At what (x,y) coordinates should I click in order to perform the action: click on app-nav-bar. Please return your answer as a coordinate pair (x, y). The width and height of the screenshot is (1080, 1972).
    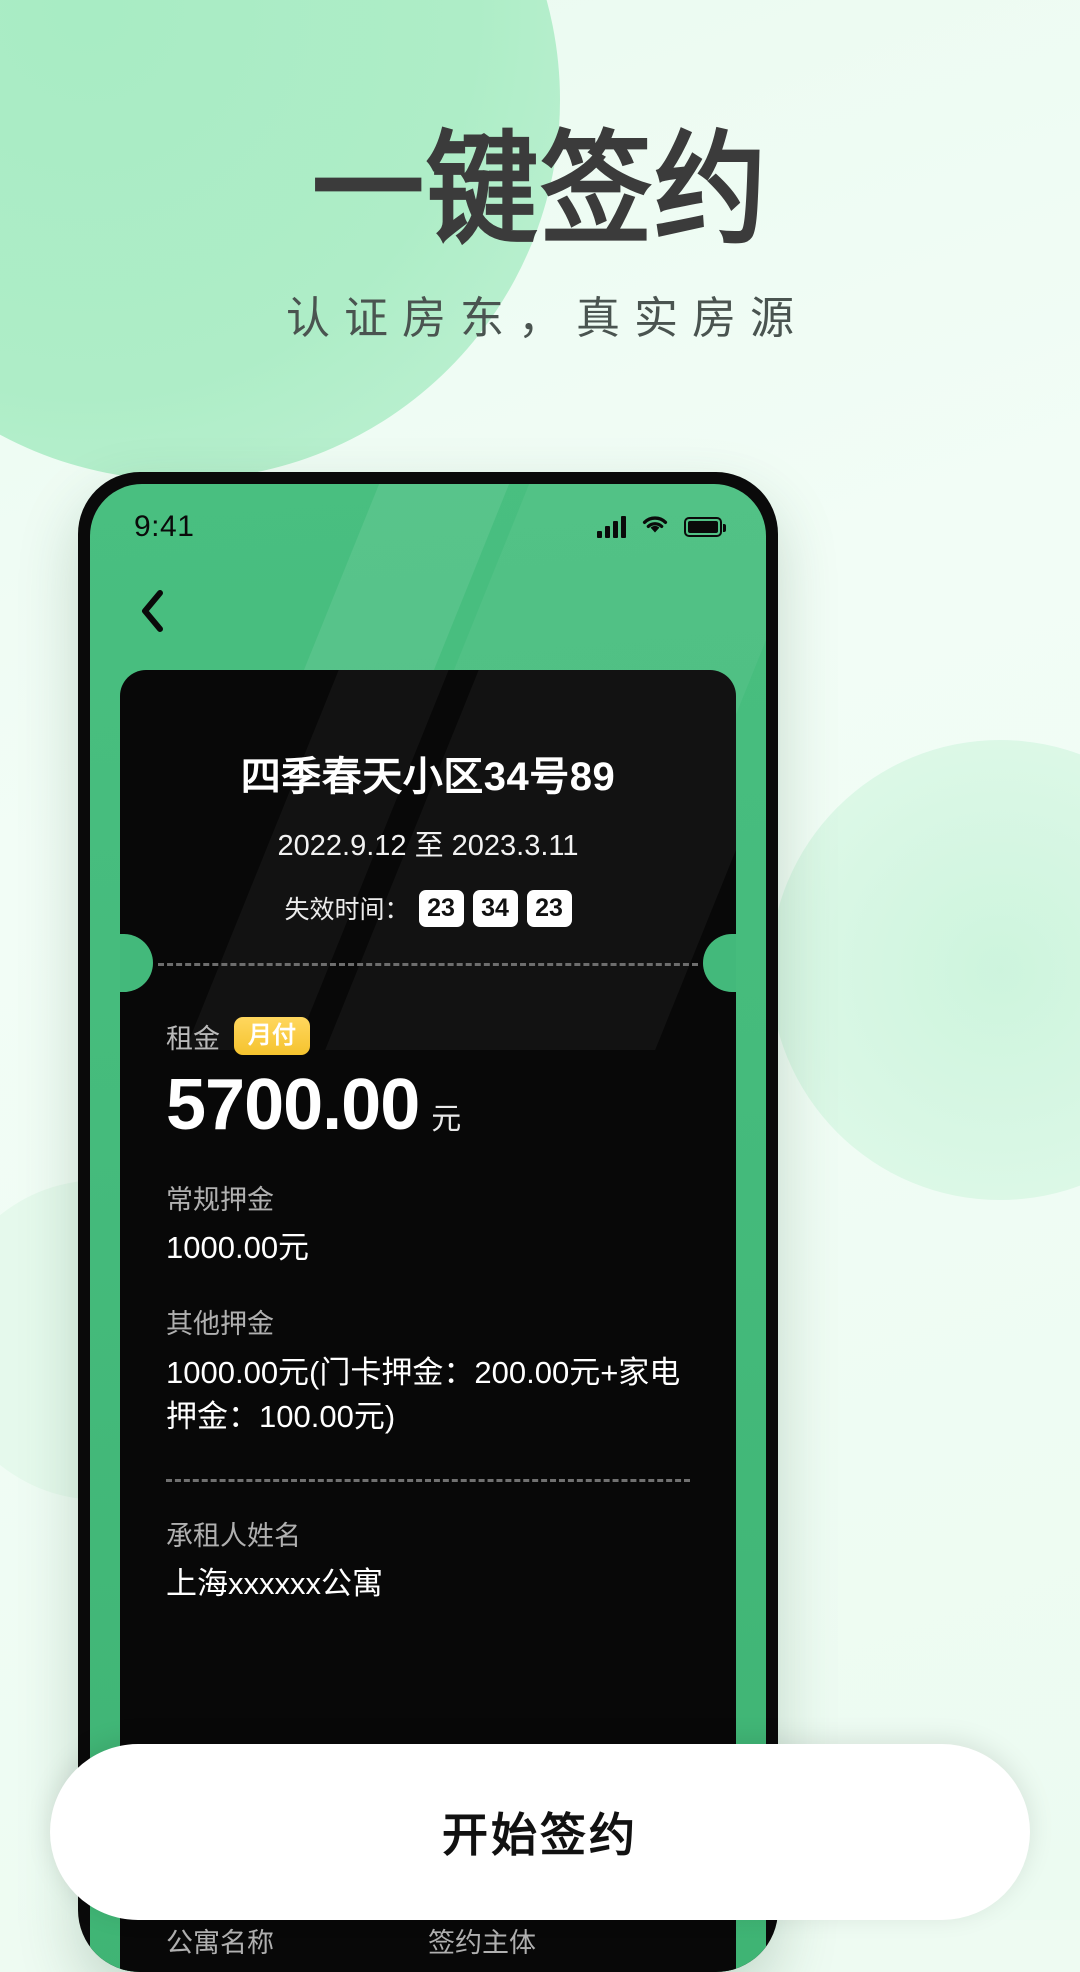
    Looking at the image, I should click on (428, 611).